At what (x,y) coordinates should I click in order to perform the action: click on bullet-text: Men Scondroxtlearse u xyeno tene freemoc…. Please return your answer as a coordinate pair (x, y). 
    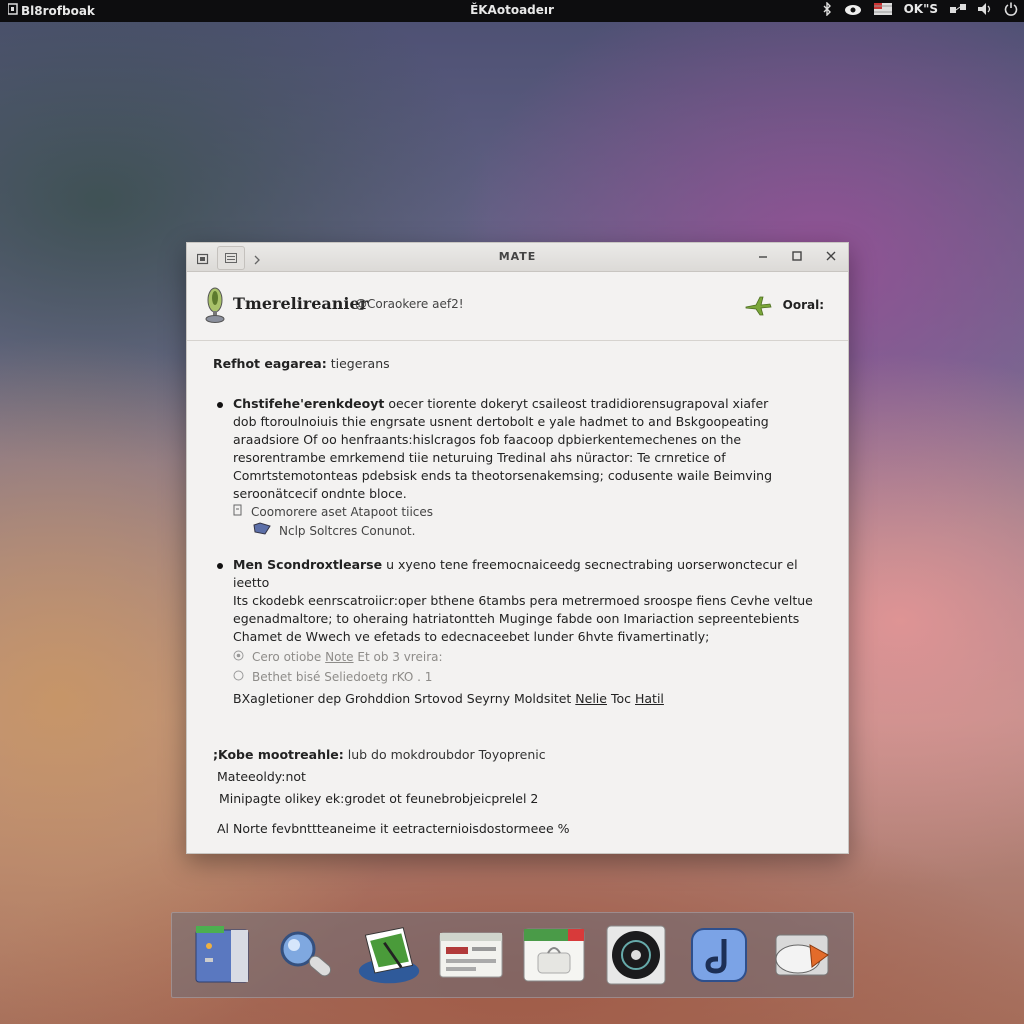
    Looking at the image, I should click on (523, 600).